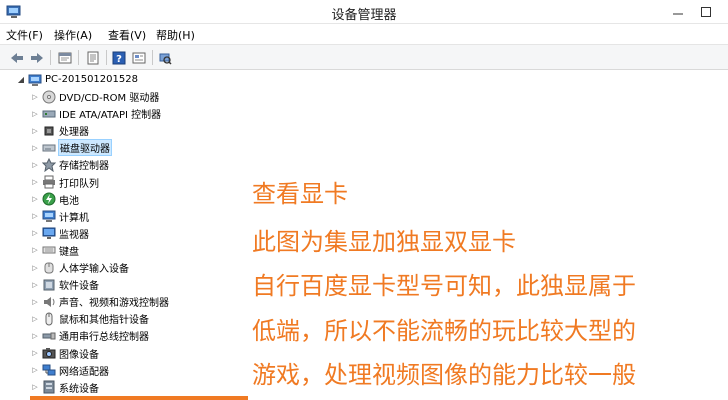 This screenshot has width=728, height=400. I want to click on mouse-icon, so click(49, 319).